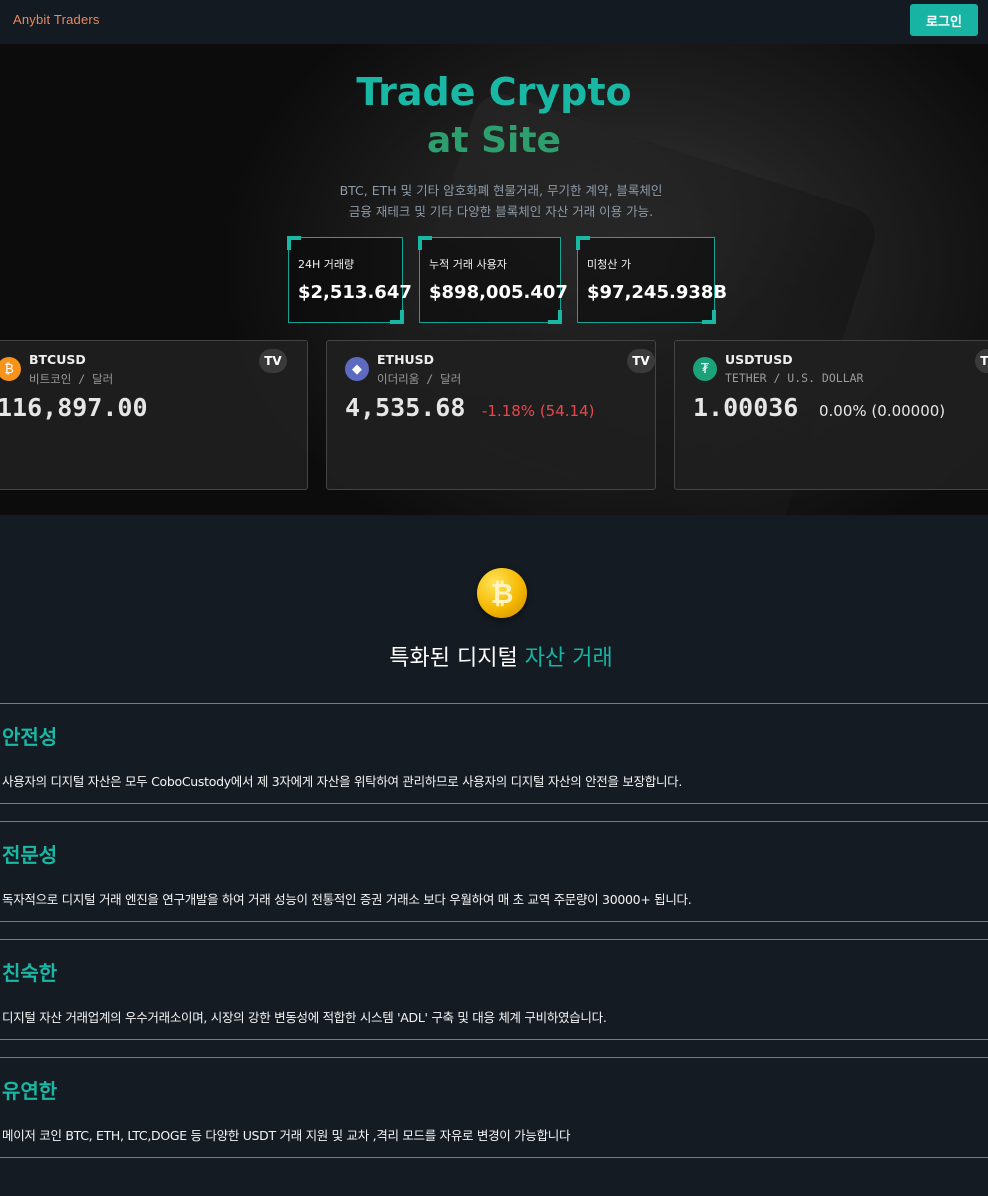  I want to click on stat-label: 누적 거래 사용자, so click(468, 264).